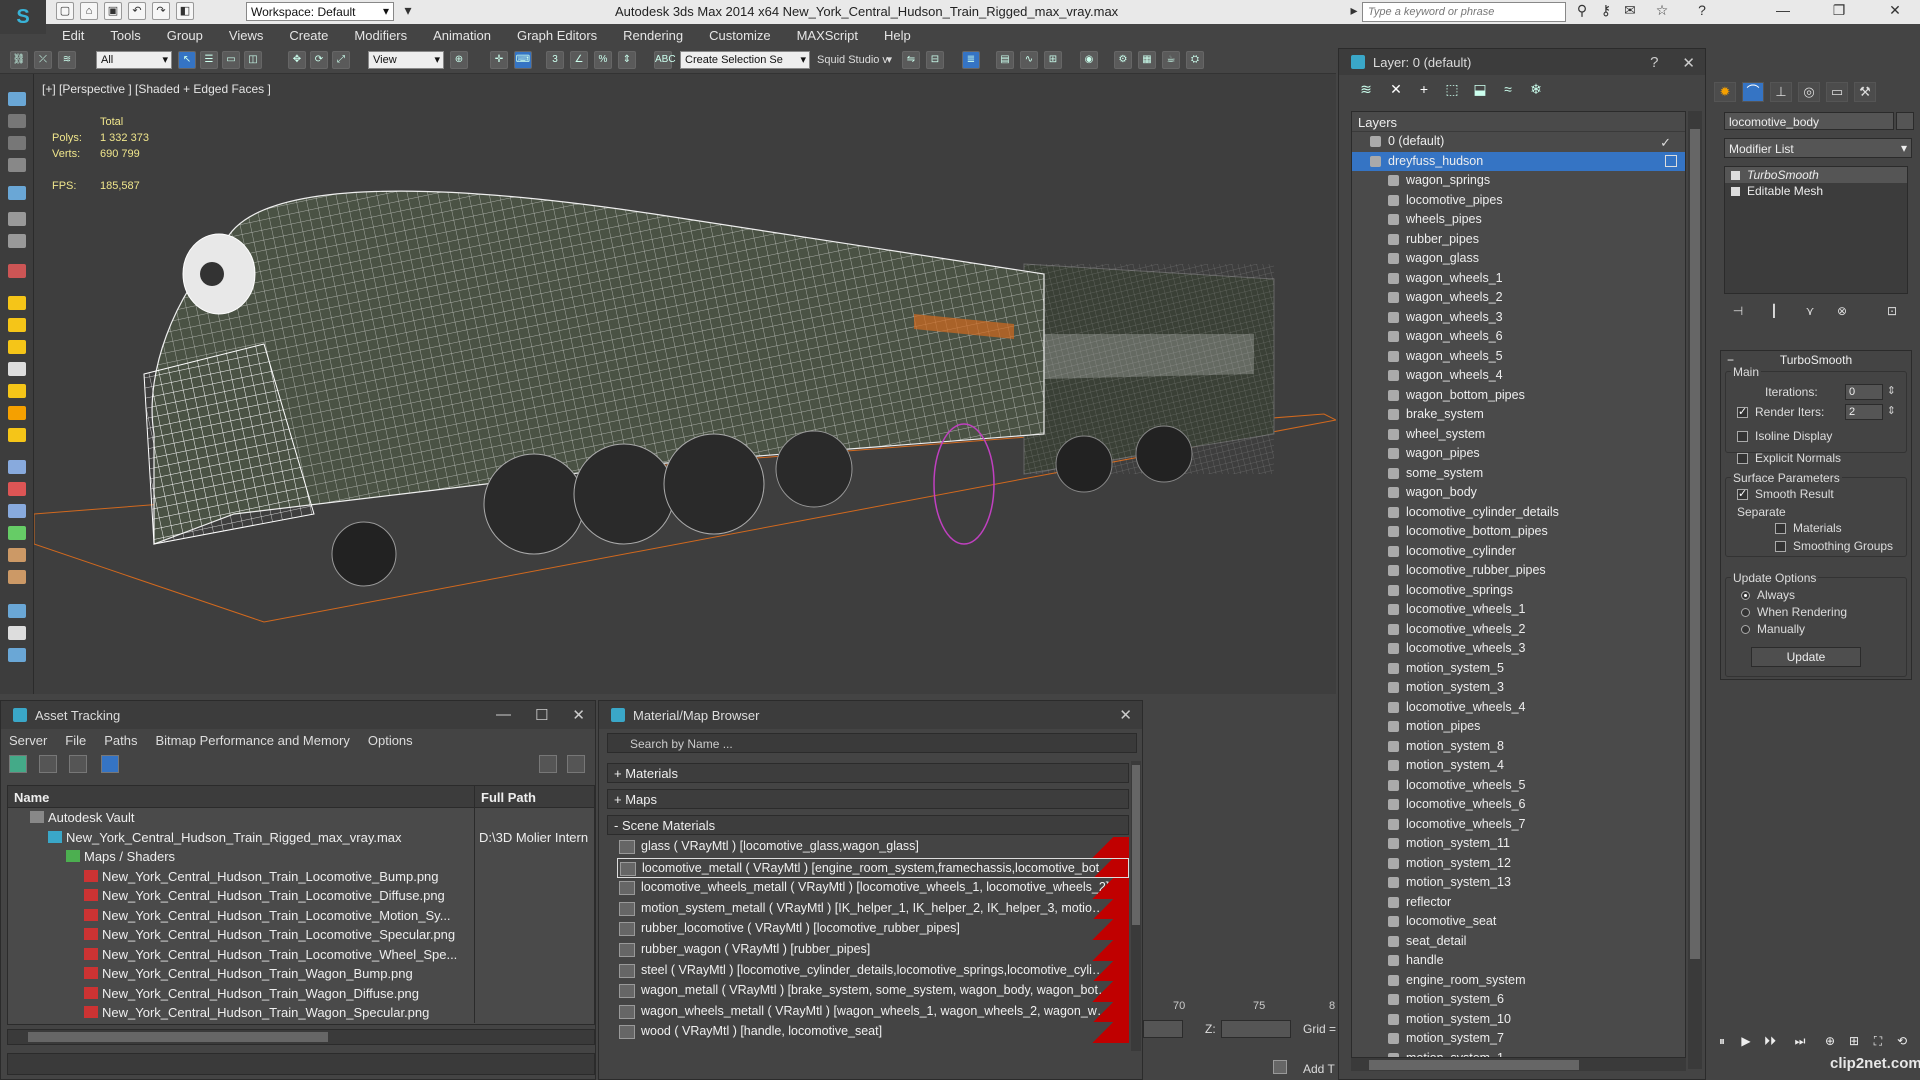 The width and height of the screenshot is (1920, 1080). I want to click on layer-object-item: locomotive_pipes, so click(1518, 201).